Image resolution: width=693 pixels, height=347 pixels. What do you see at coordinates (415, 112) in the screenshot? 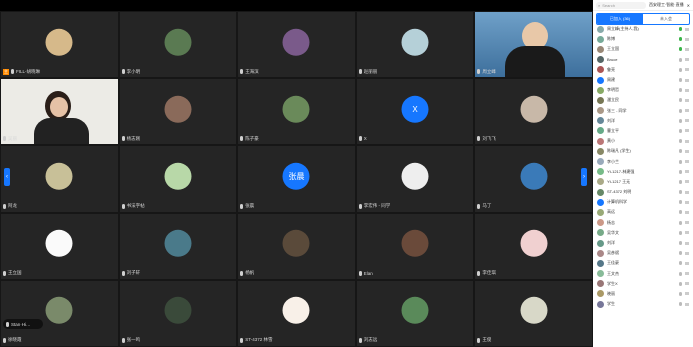
I see `participant-tile: XX` at bounding box center [415, 112].